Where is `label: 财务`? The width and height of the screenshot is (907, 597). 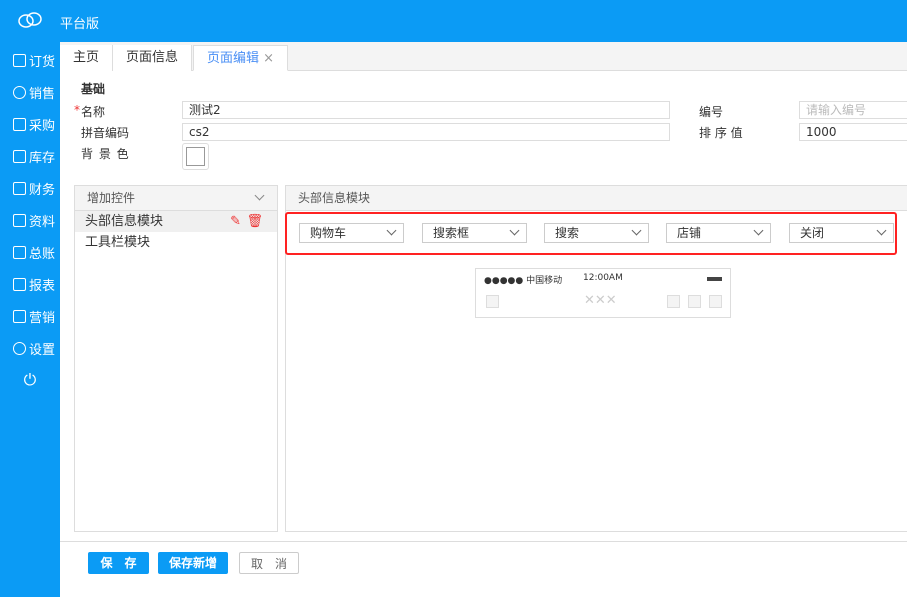 label: 财务 is located at coordinates (42, 190).